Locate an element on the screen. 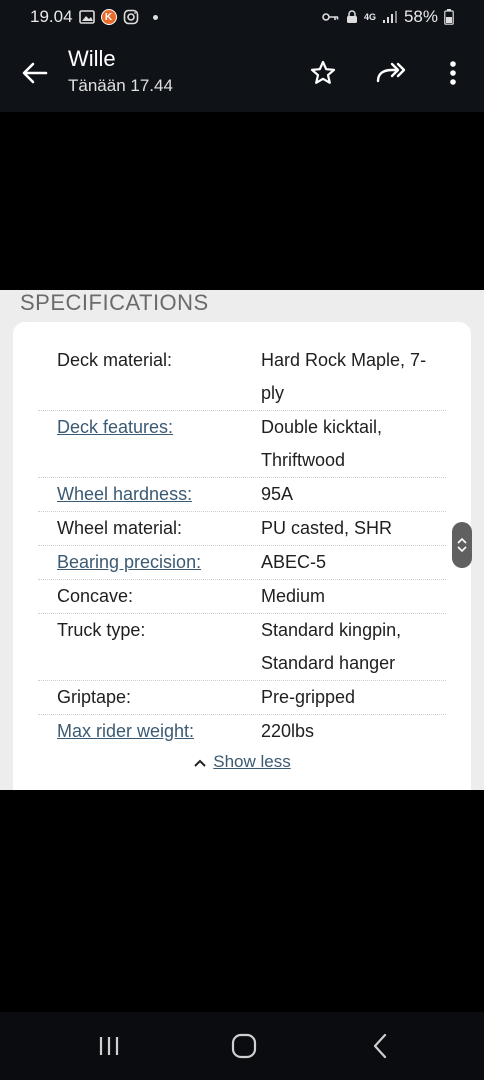  chevron-left-icon is located at coordinates (380, 1046).